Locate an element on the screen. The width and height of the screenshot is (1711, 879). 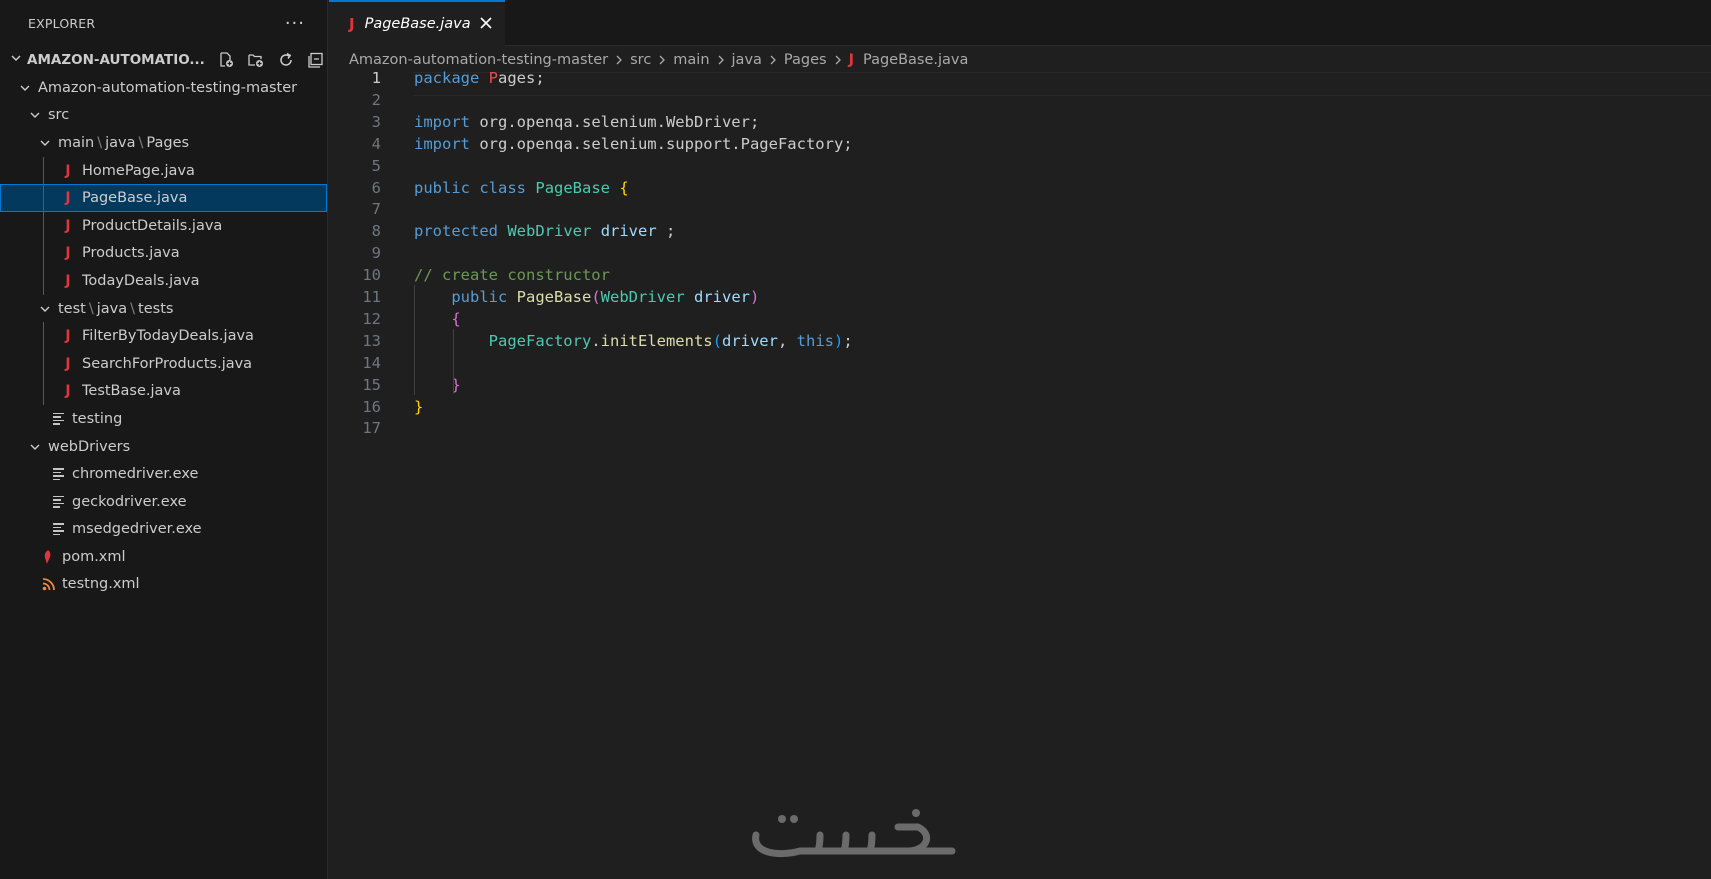
line-number: 9 is located at coordinates (376, 253).